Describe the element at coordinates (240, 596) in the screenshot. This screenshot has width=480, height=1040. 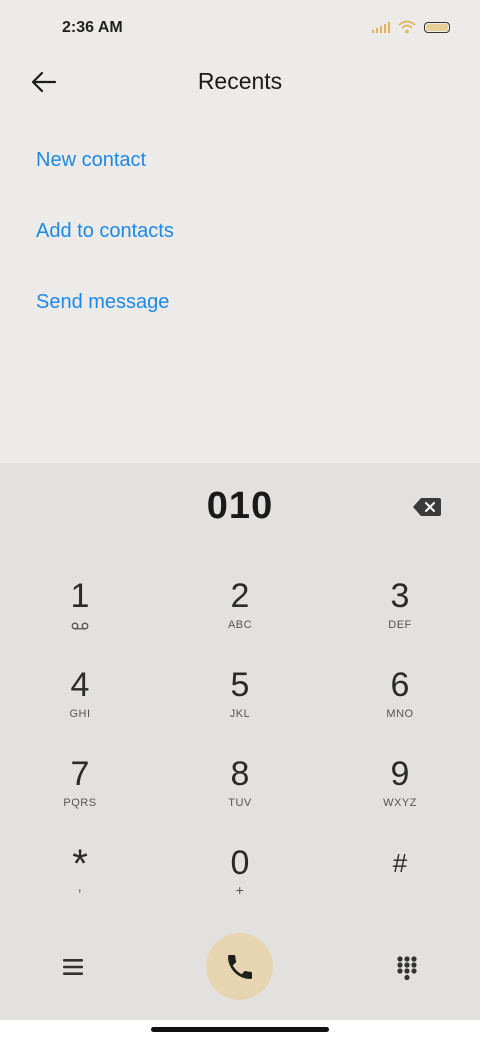
I see `key-digit: 2` at that location.